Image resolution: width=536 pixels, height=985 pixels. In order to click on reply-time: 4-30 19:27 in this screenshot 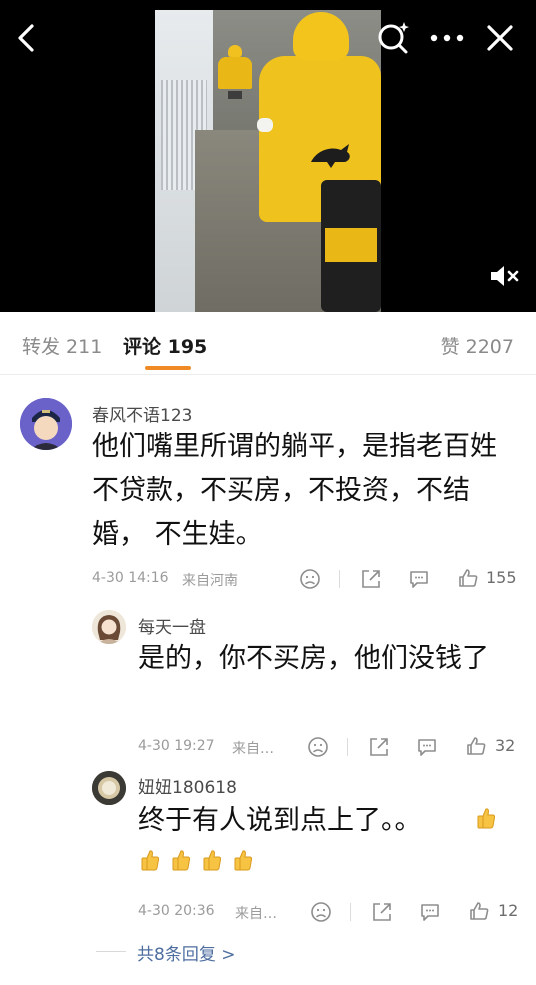, I will do `click(176, 746)`.